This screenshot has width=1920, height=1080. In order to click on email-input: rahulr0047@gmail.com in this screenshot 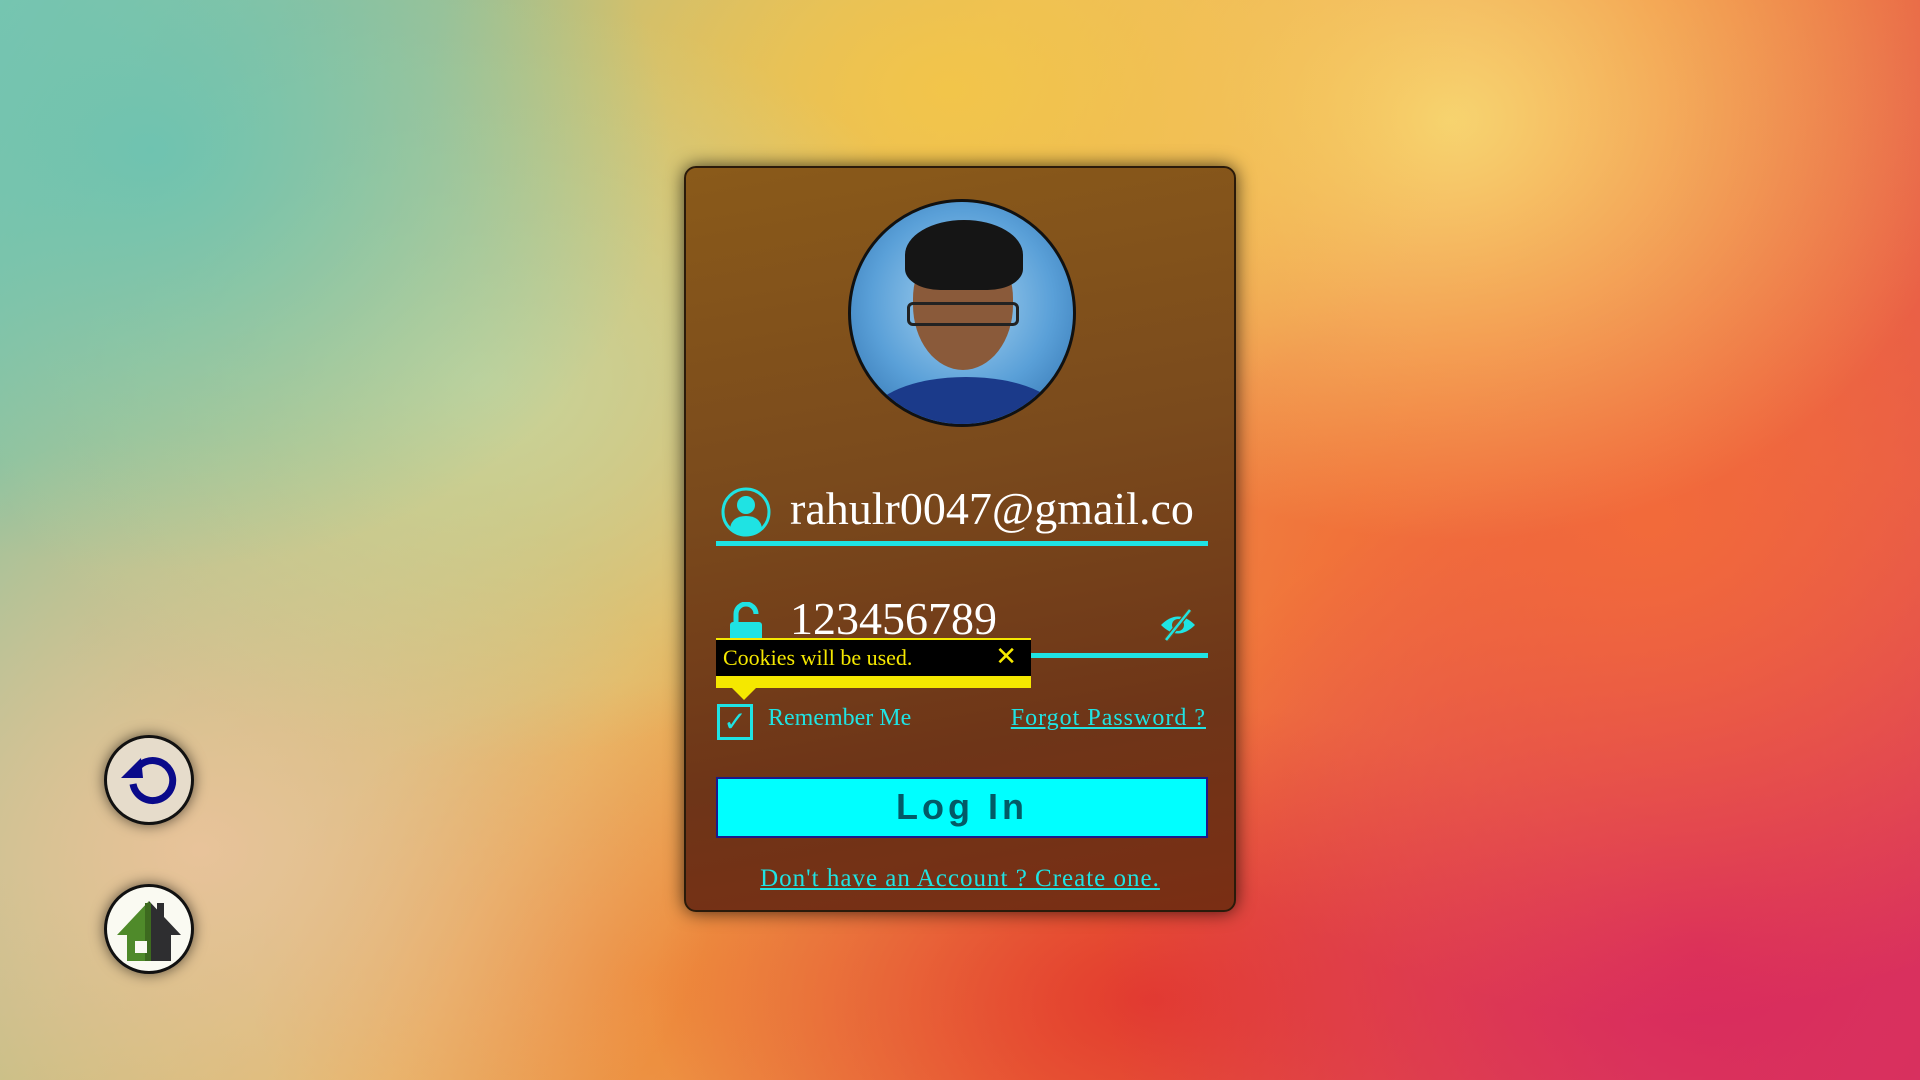, I will do `click(992, 508)`.